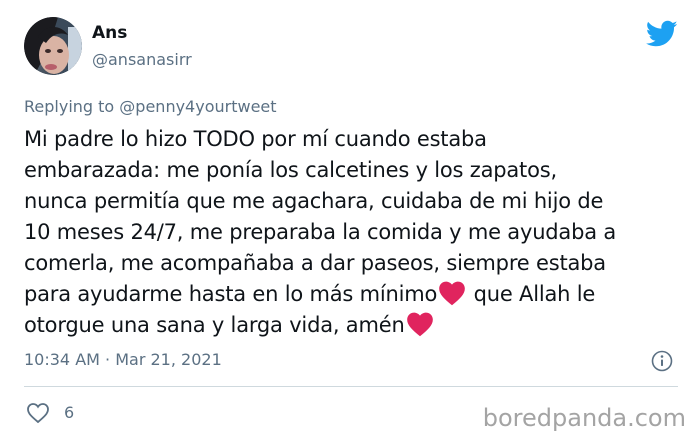 Image resolution: width=700 pixels, height=441 pixels. I want to click on tweet-timestamp: 10:34 AM · Mar 21, 2021, so click(123, 360).